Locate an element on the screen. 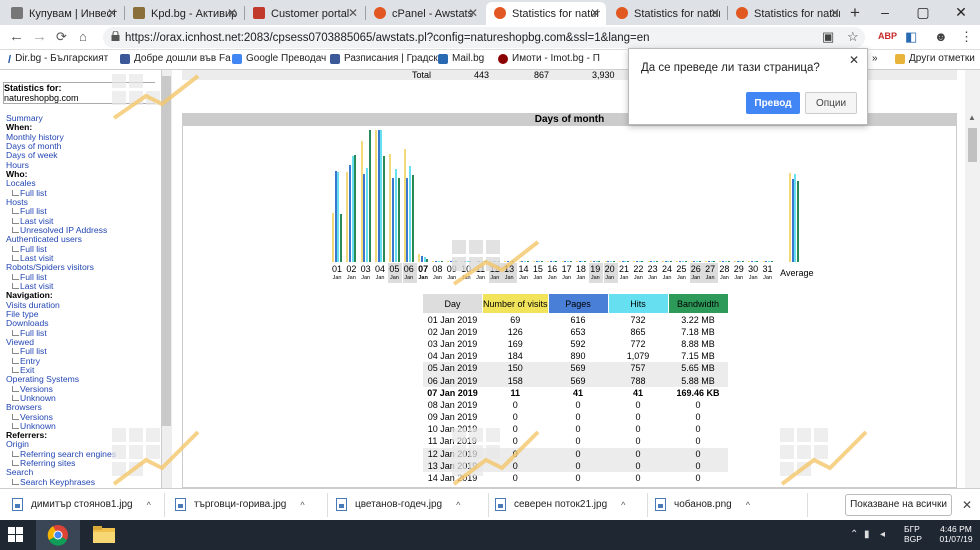  download-item: димитър стоянов1.jpg ^ is located at coordinates (81, 504).